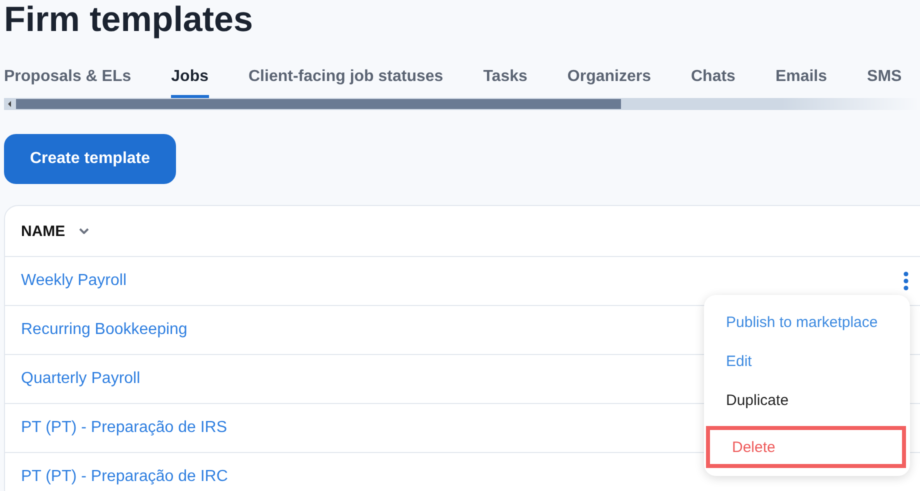 This screenshot has height=491, width=920. What do you see at coordinates (806, 447) in the screenshot?
I see `menu-item: Delete` at bounding box center [806, 447].